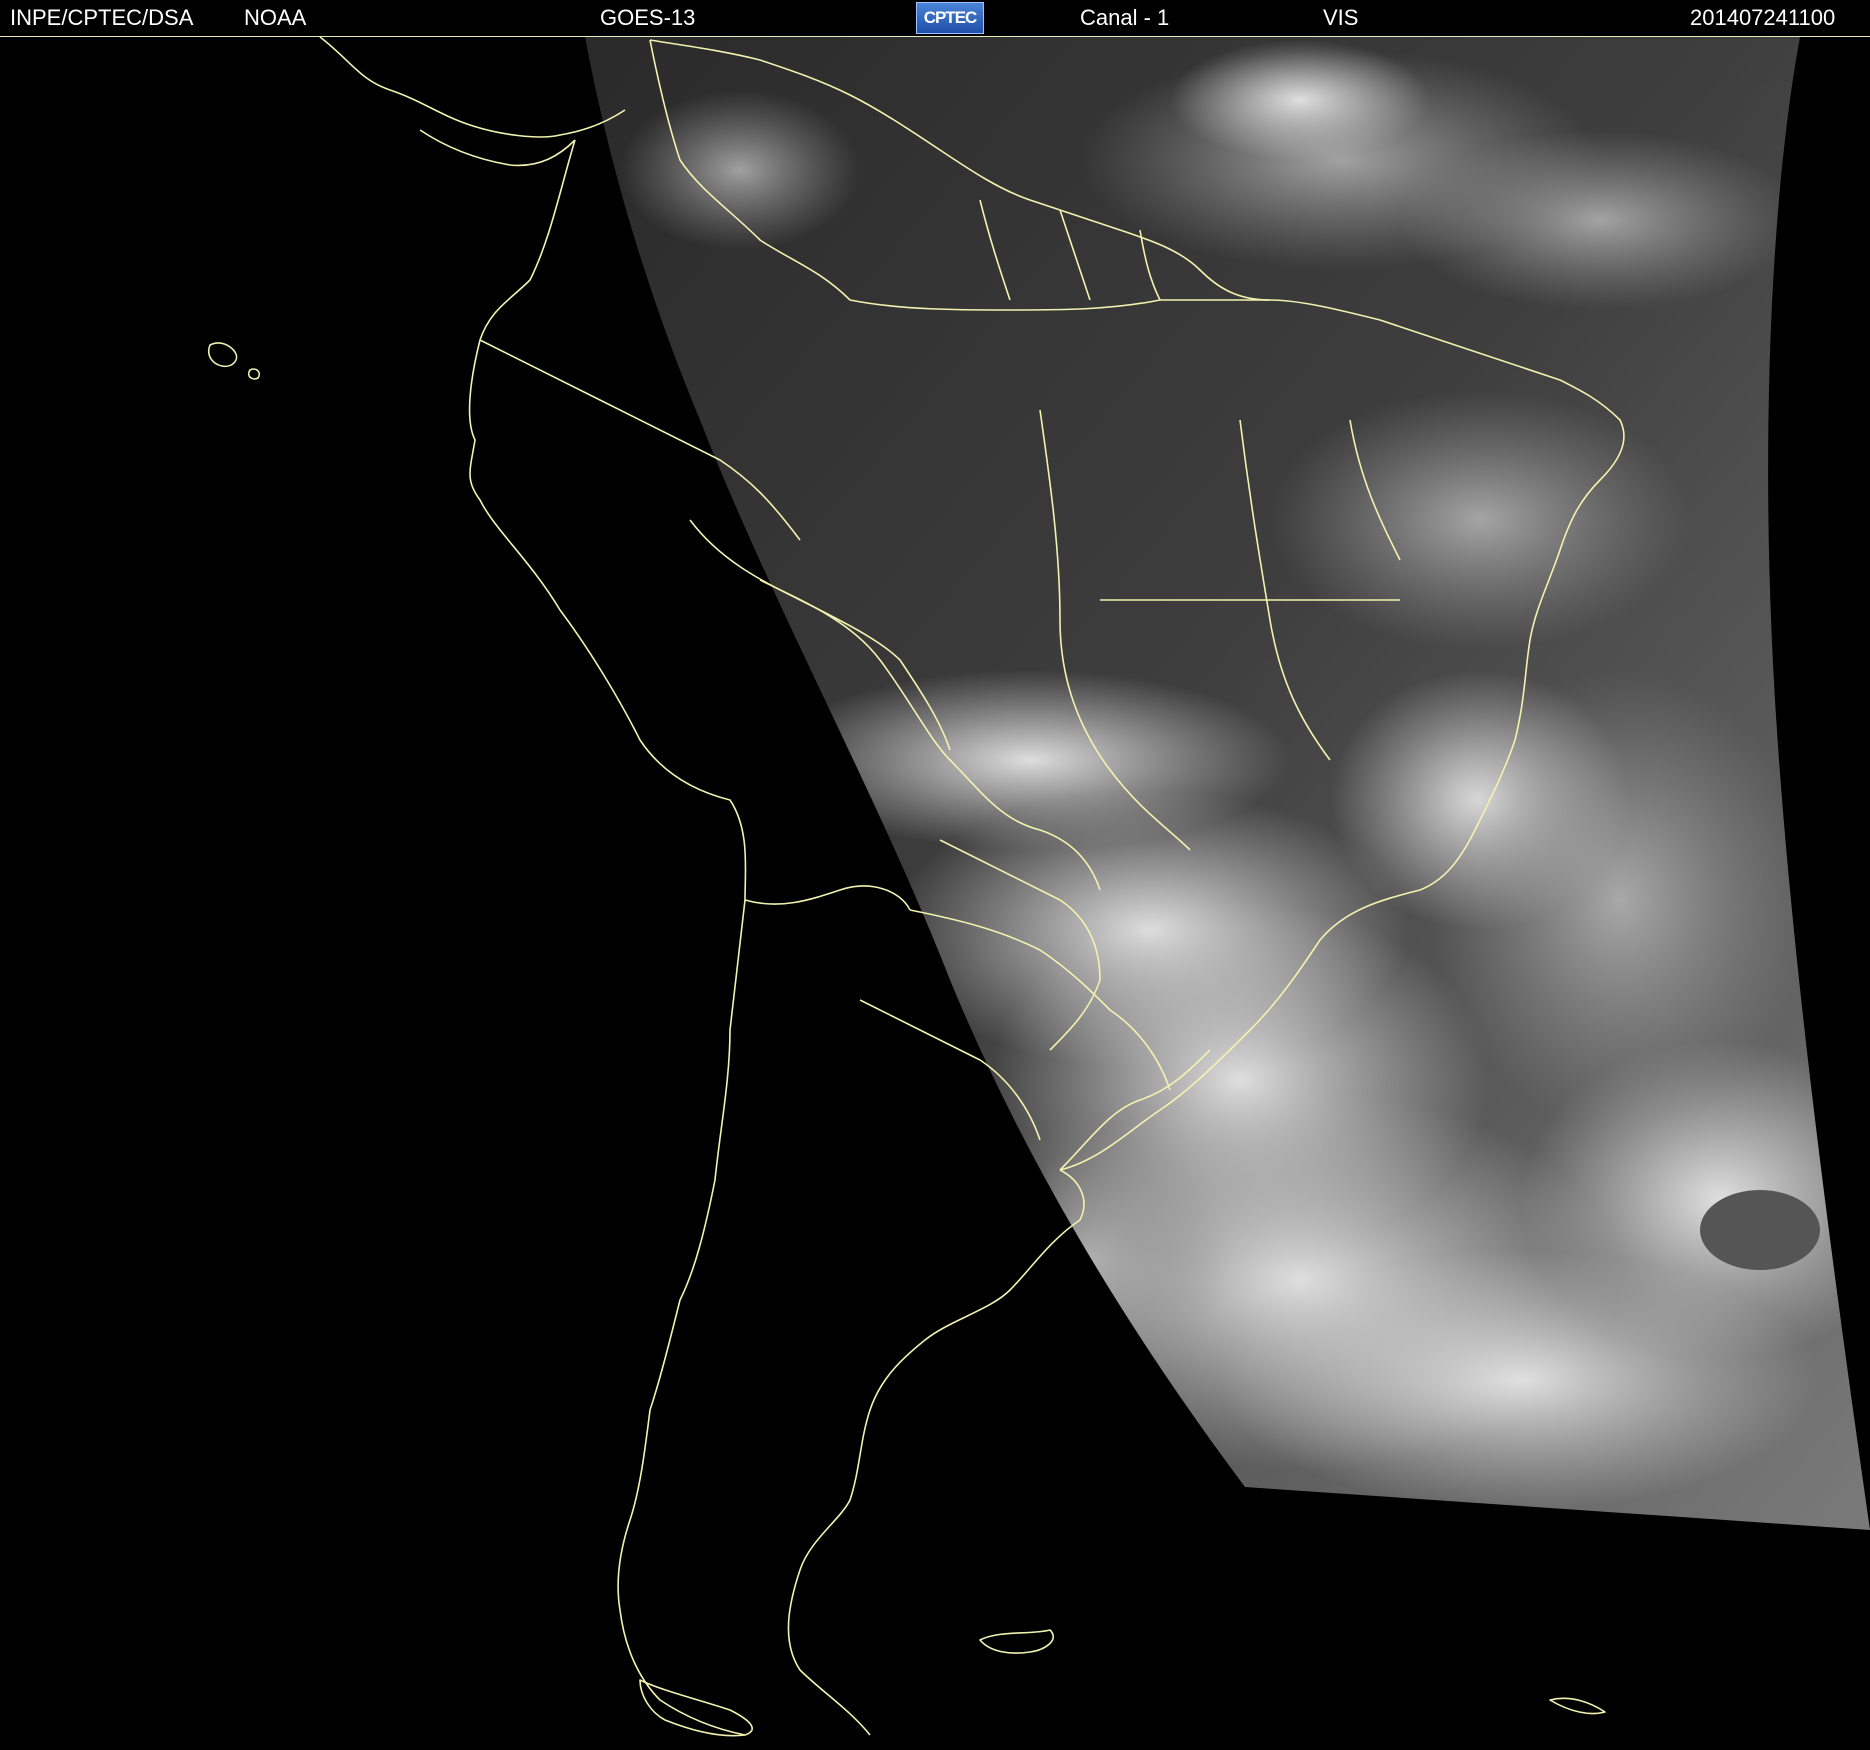 The image size is (1870, 1750). Describe the element at coordinates (1125, 17) in the screenshot. I see `channel-label: Canal - 1` at that location.